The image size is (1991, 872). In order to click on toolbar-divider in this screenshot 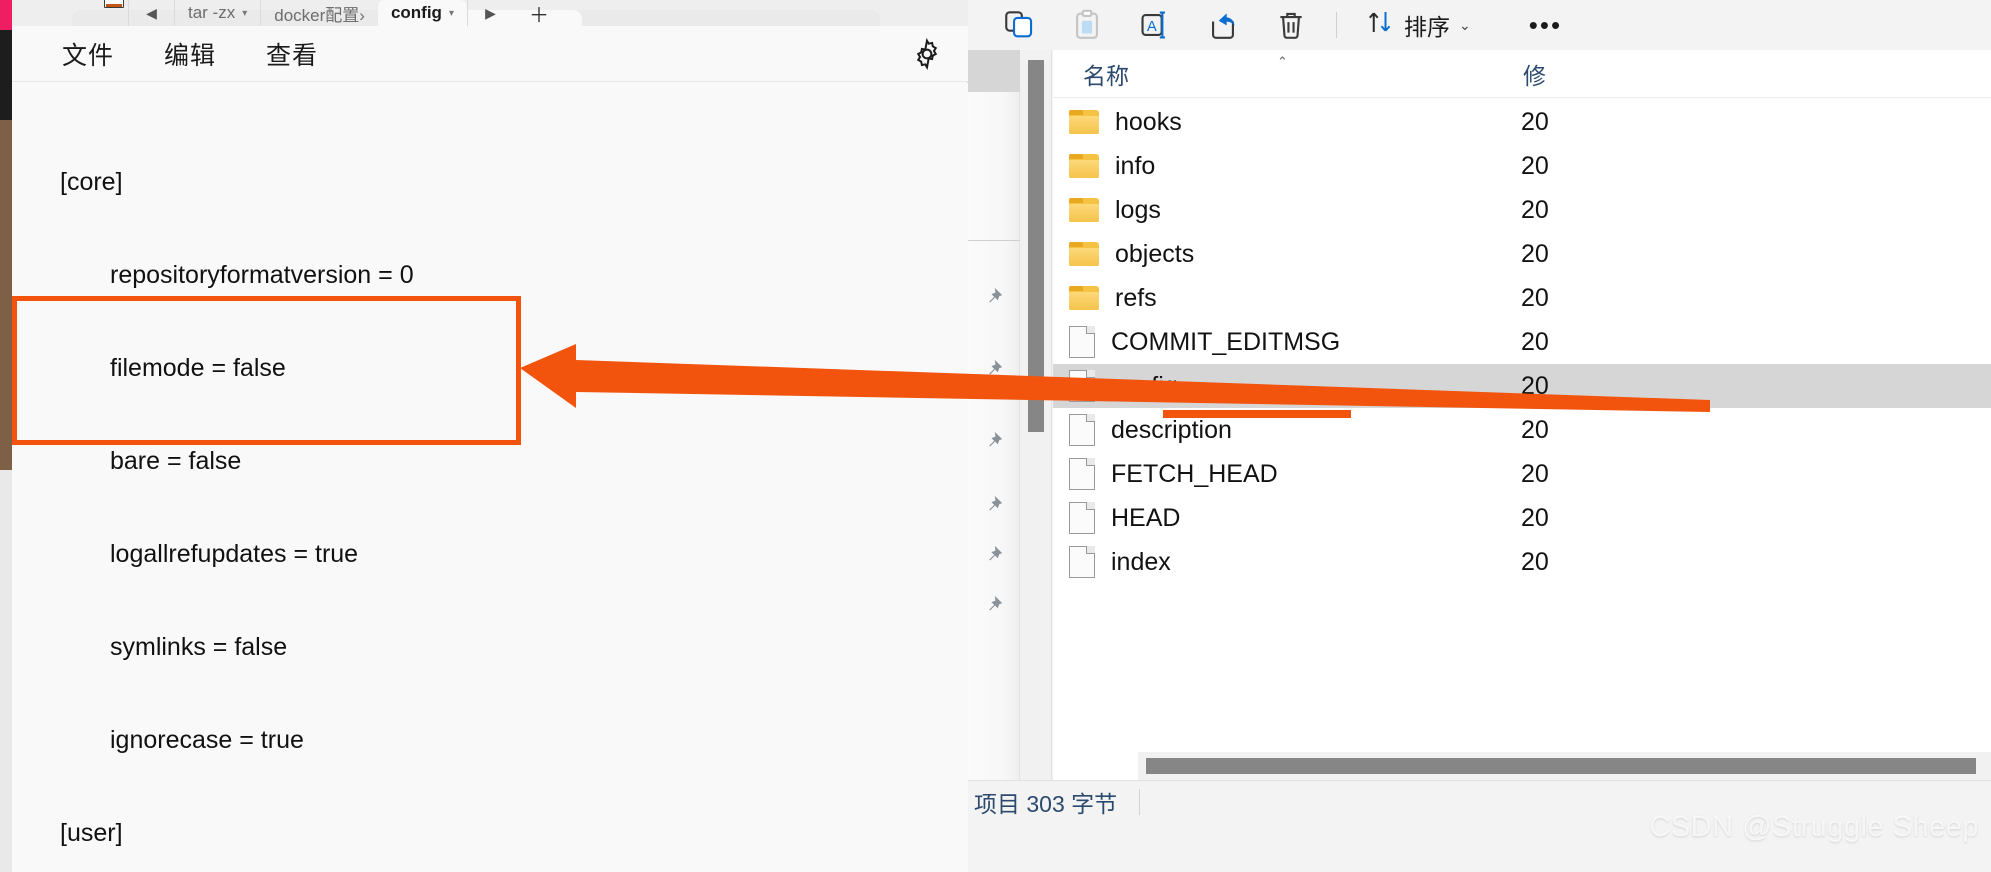, I will do `click(1336, 25)`.